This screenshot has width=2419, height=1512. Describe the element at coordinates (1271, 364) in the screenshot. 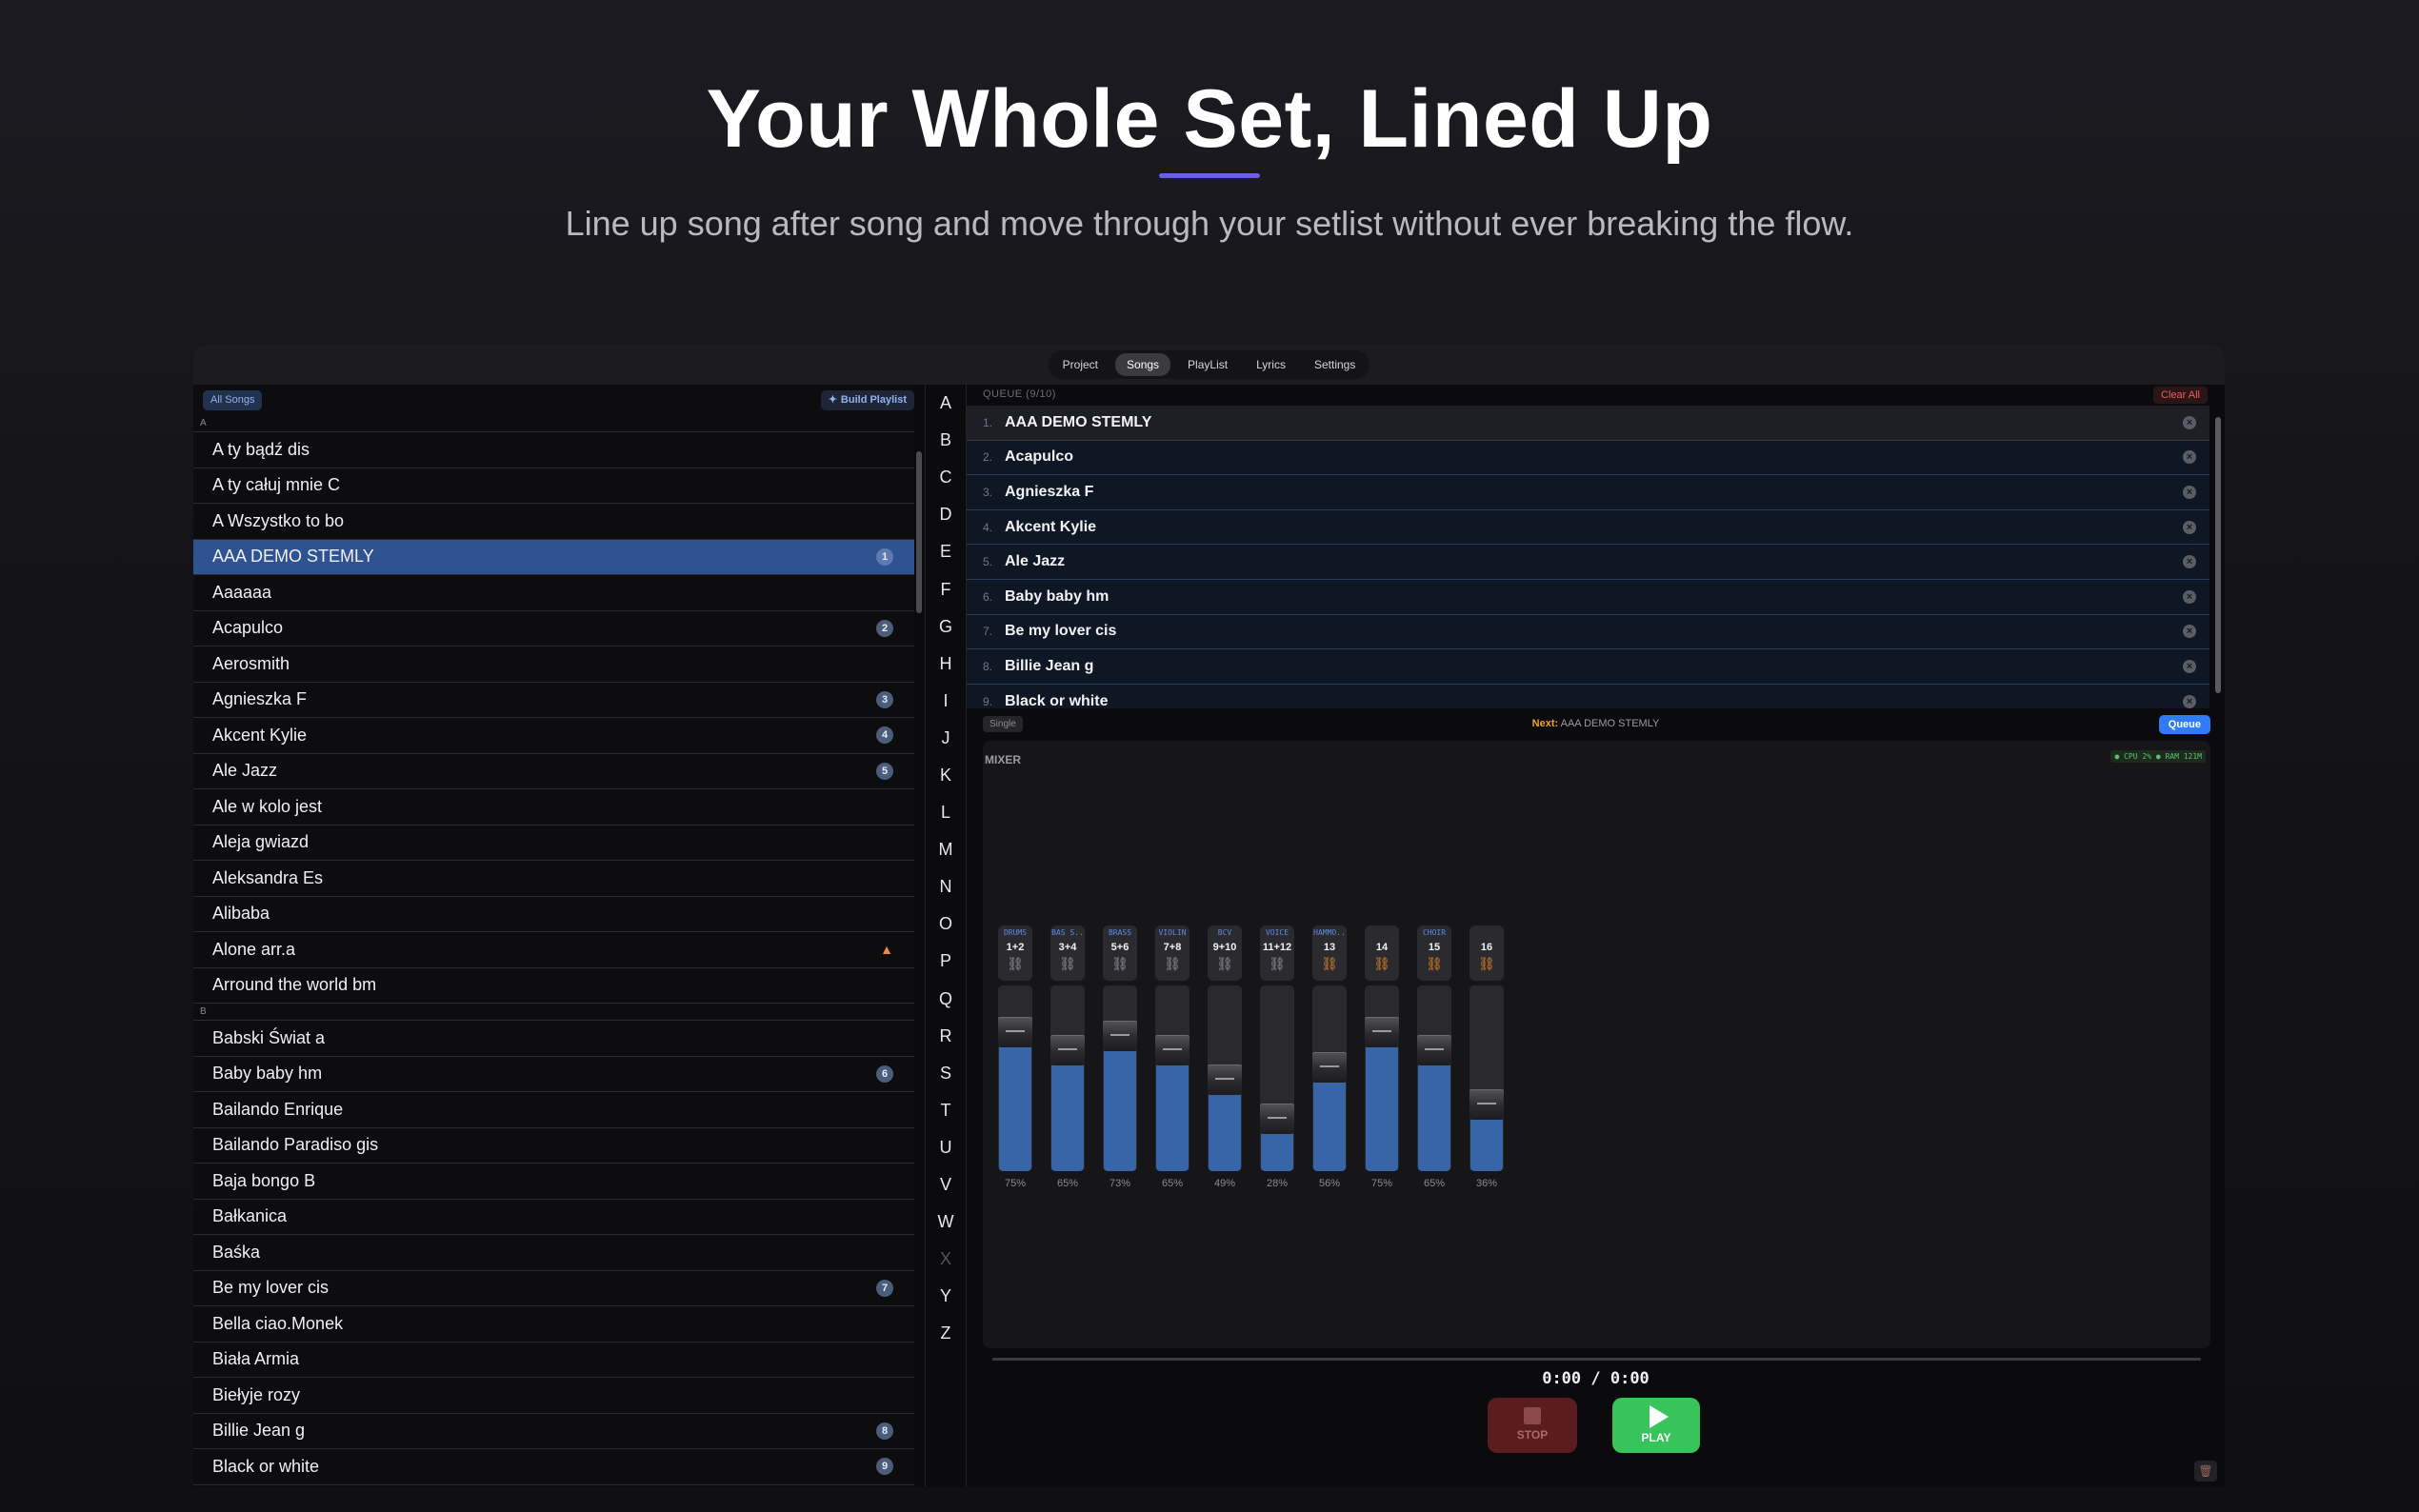

I see `tab-lyrics: Lyrics` at that location.